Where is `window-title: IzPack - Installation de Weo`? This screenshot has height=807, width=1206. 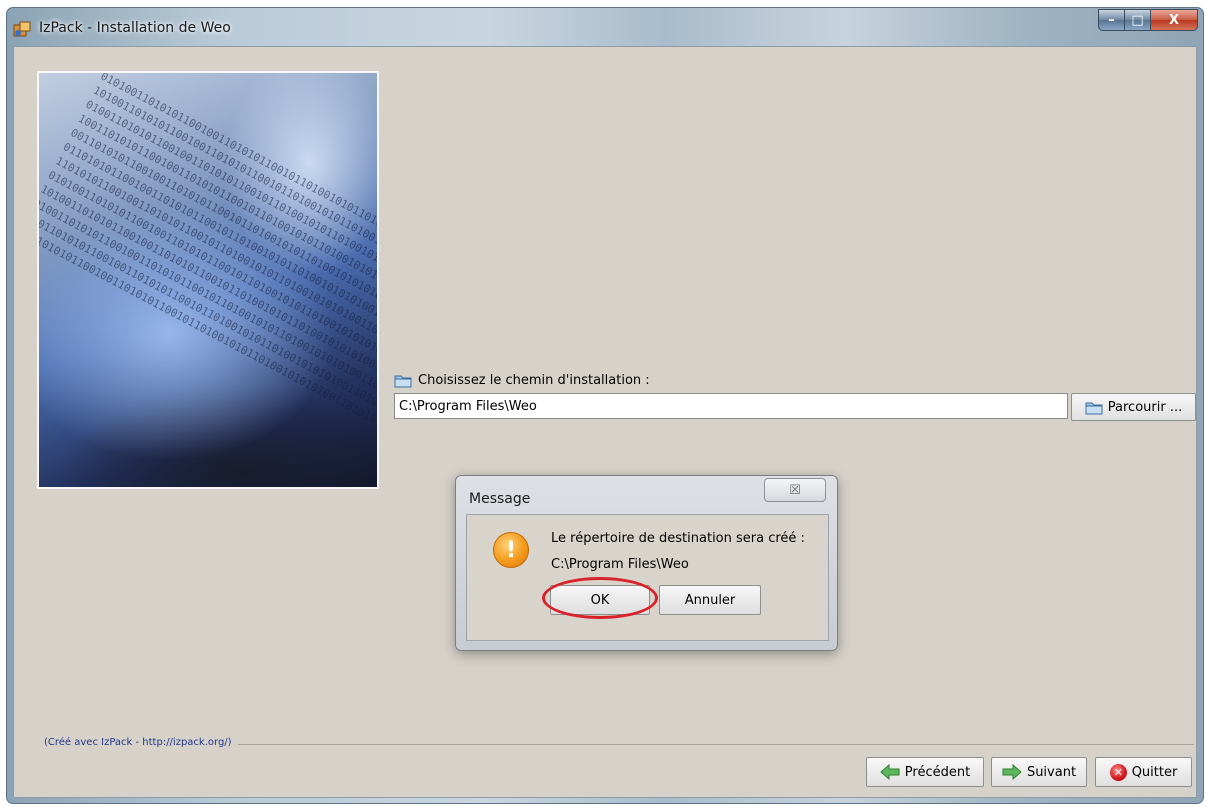
window-title: IzPack - Installation de Weo is located at coordinates (135, 28).